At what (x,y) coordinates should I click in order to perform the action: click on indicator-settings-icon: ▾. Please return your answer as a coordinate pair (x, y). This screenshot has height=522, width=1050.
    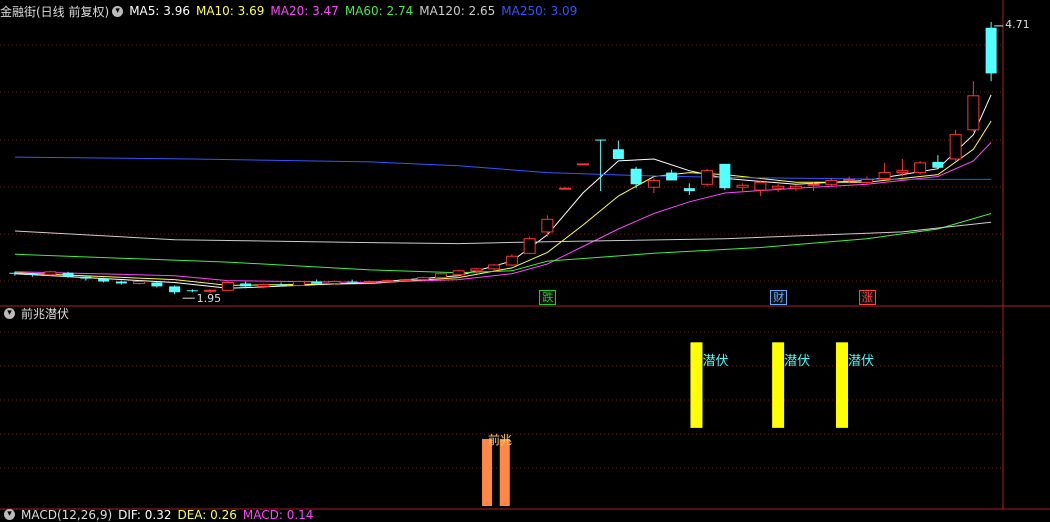
    Looking at the image, I should click on (9, 313).